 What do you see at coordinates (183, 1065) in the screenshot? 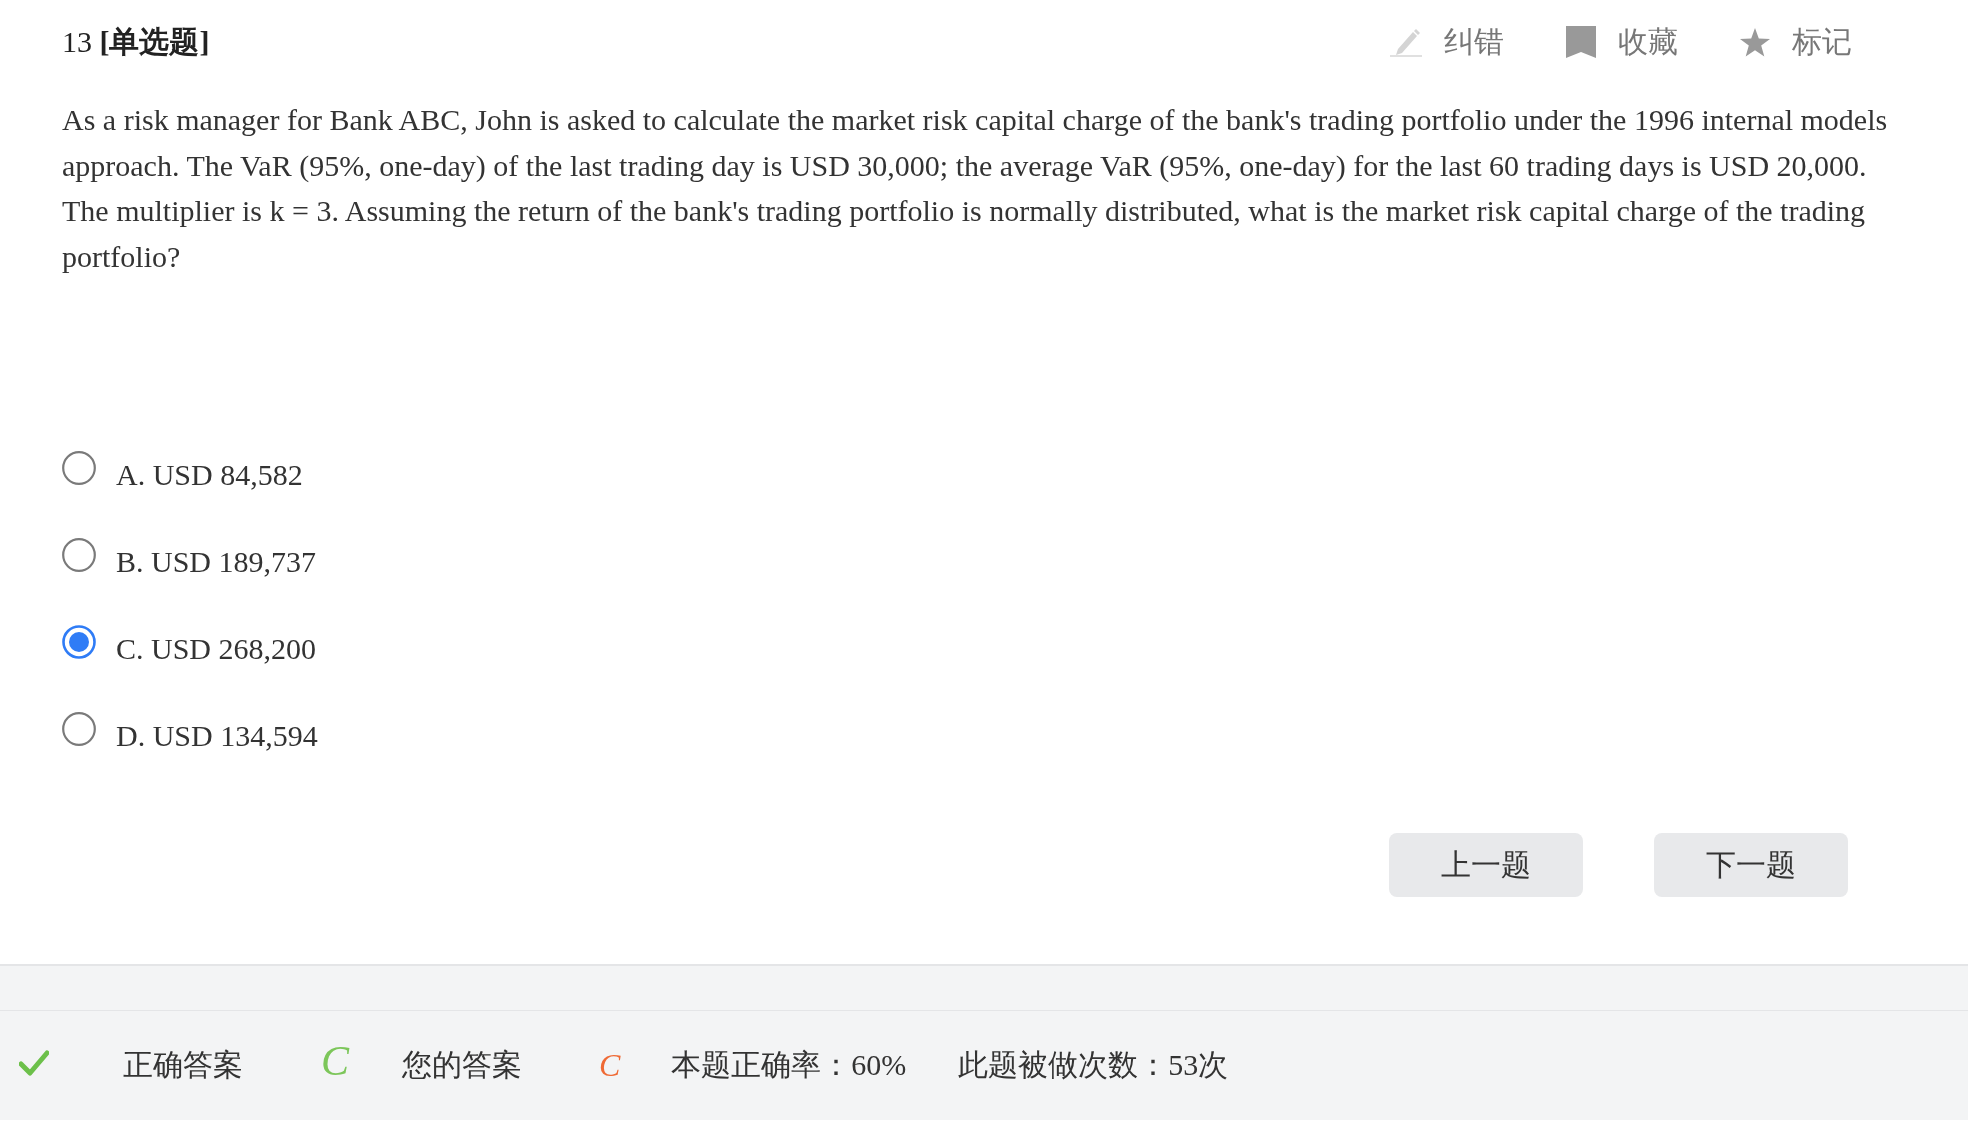
I see `correct-answer-label: 正确答案` at bounding box center [183, 1065].